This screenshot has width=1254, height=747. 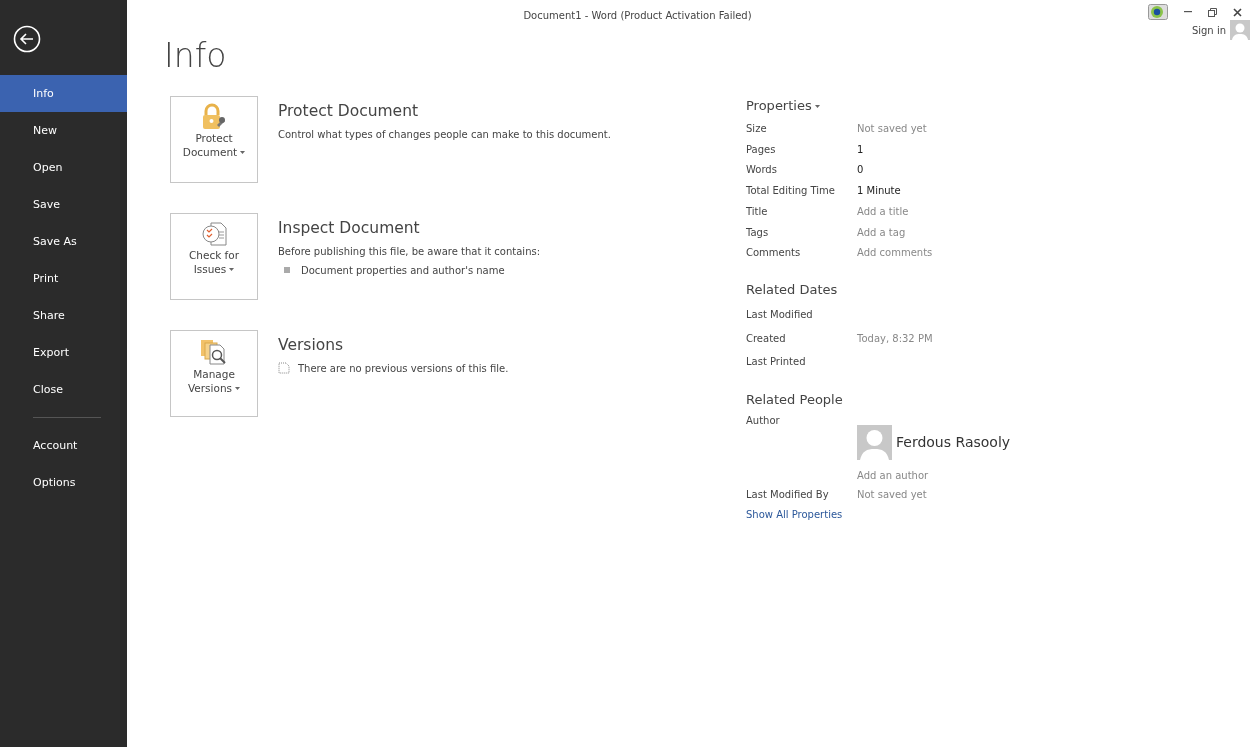 I want to click on section-description: Before publishing this file, be aware that it contains:, so click(x=409, y=251).